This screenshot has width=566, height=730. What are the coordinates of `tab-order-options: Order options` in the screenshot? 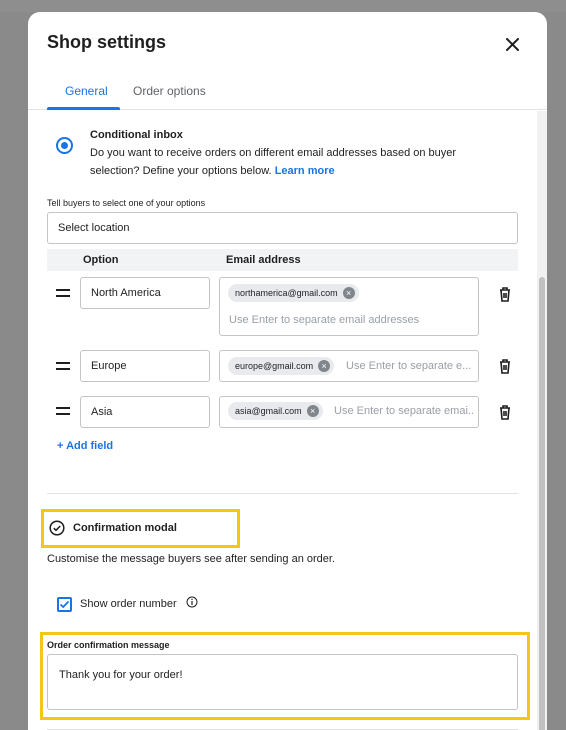 It's located at (169, 91).